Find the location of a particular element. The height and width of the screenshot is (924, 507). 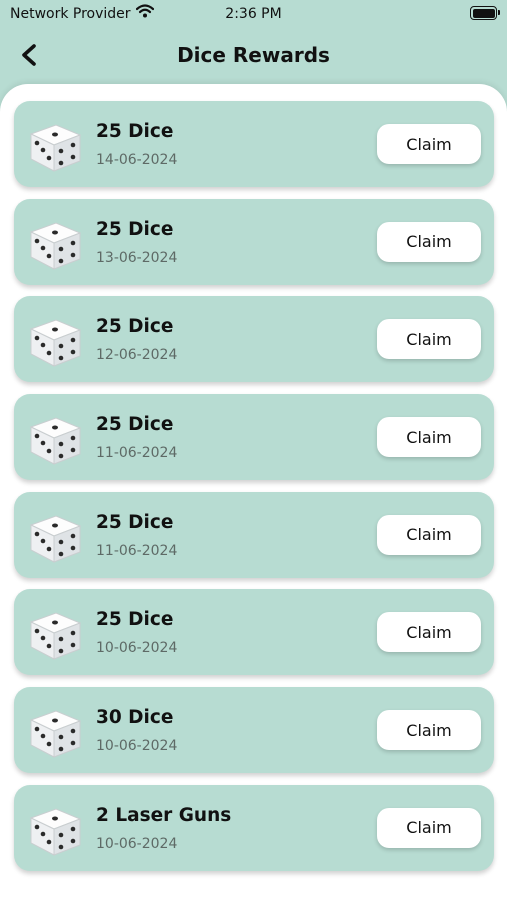

page-title: Dice Rewards is located at coordinates (253, 55).